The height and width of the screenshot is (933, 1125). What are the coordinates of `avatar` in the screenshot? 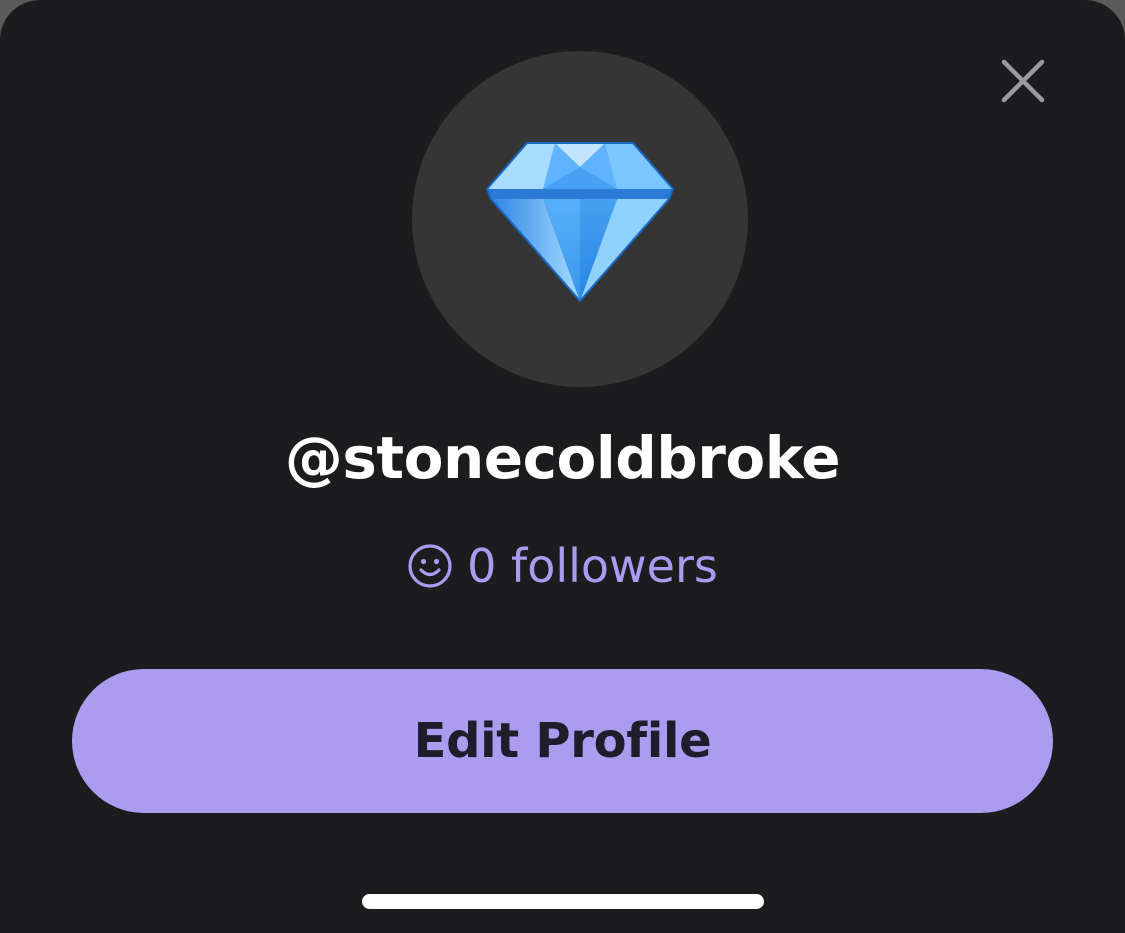 It's located at (580, 219).